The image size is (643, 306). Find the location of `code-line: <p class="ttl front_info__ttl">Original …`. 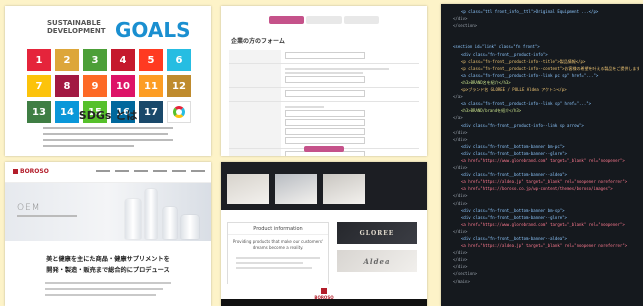

code-line: <p class="ttl front_info__ttl">Original … is located at coordinates (530, 11).